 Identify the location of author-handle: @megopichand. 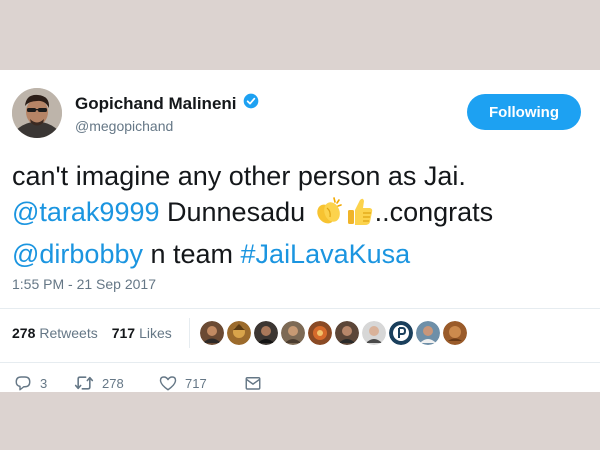
(124, 126).